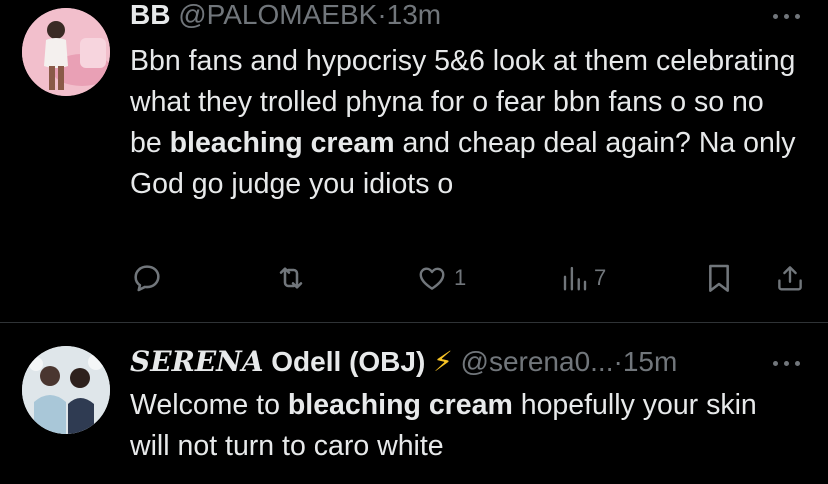  I want to click on bookmark-icon, so click(719, 278).